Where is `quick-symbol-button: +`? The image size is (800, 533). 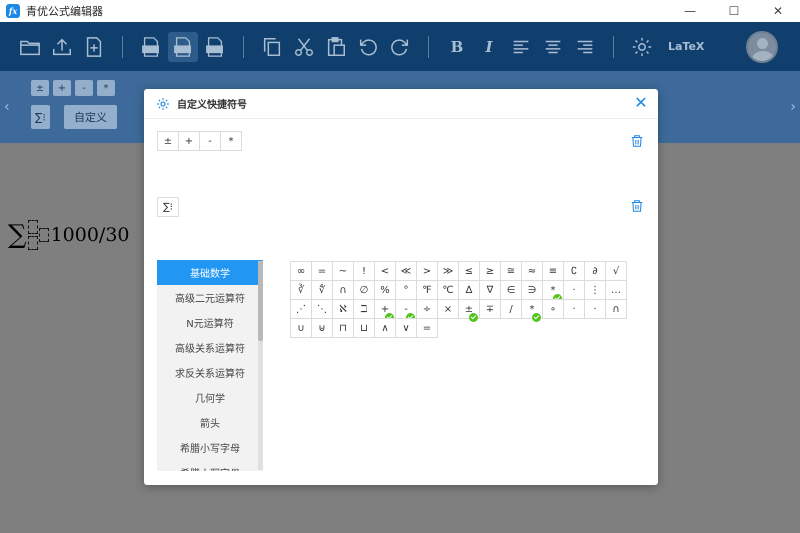
quick-symbol-button: + is located at coordinates (62, 88).